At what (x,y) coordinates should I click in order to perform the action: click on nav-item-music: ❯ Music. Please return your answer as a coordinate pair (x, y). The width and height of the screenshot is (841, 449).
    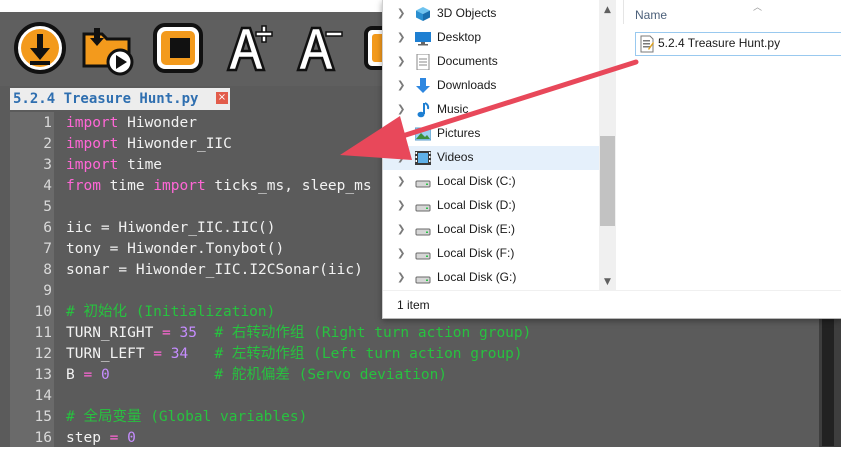
    Looking at the image, I should click on (491, 110).